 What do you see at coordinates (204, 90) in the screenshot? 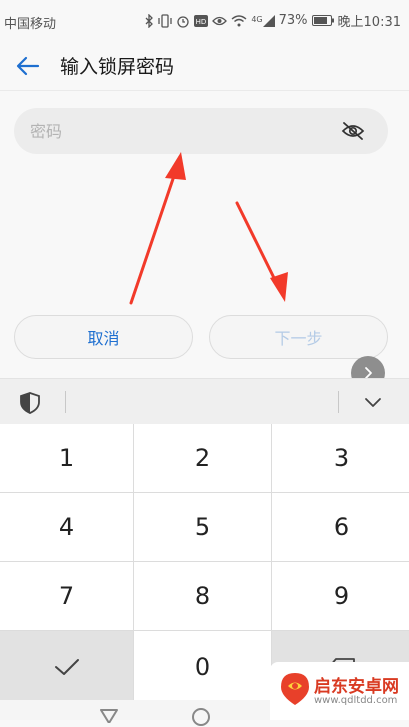
I see `header-divider` at bounding box center [204, 90].